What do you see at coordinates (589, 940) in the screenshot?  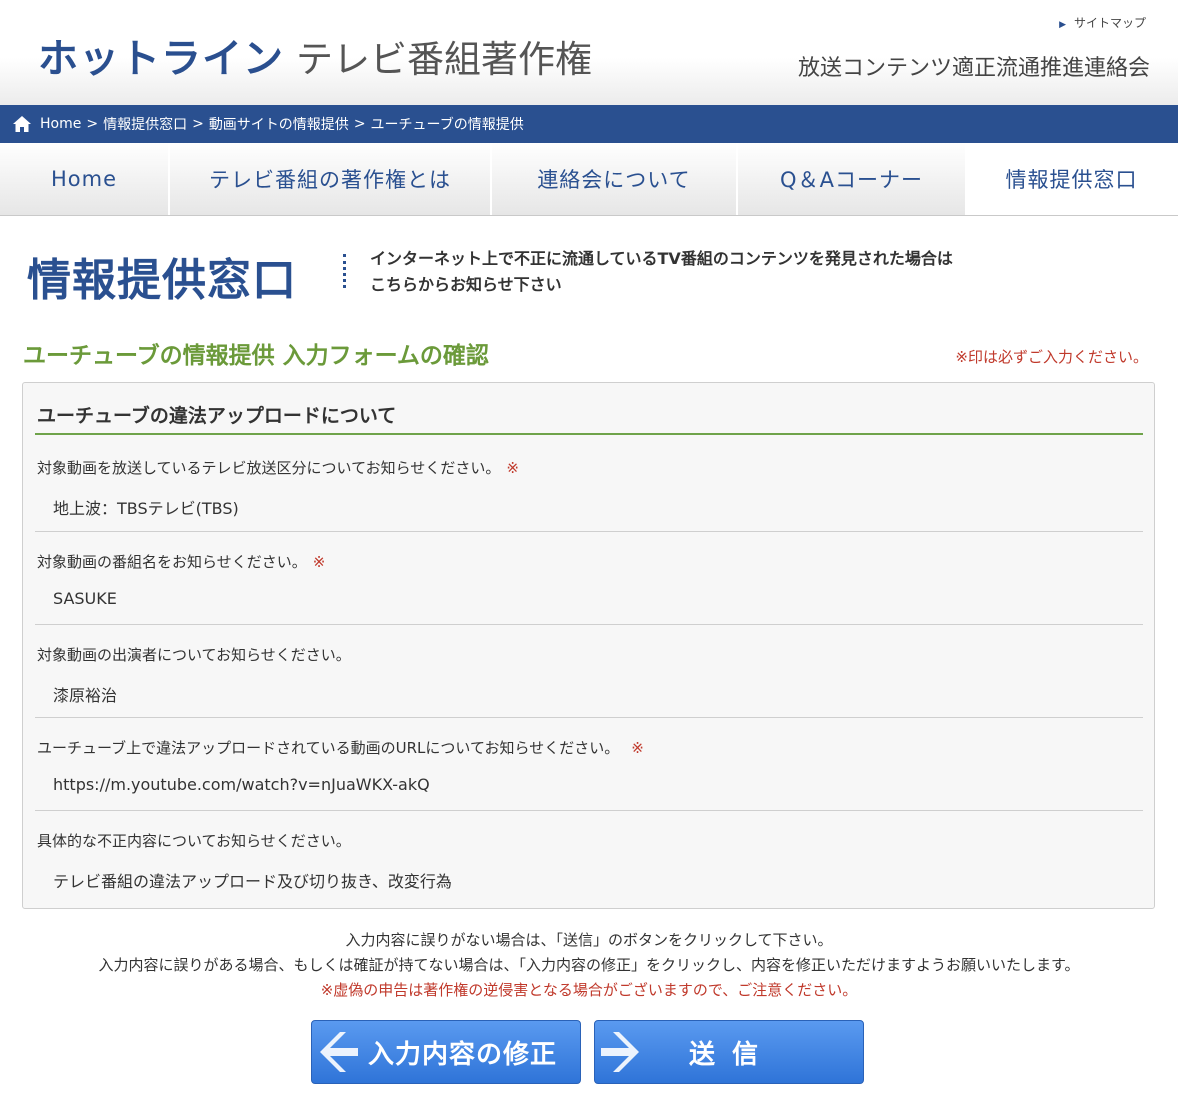 I see `note-line1: 入力内容に誤りがない場合は、「送信」のボタンをクリックして下さい。` at bounding box center [589, 940].